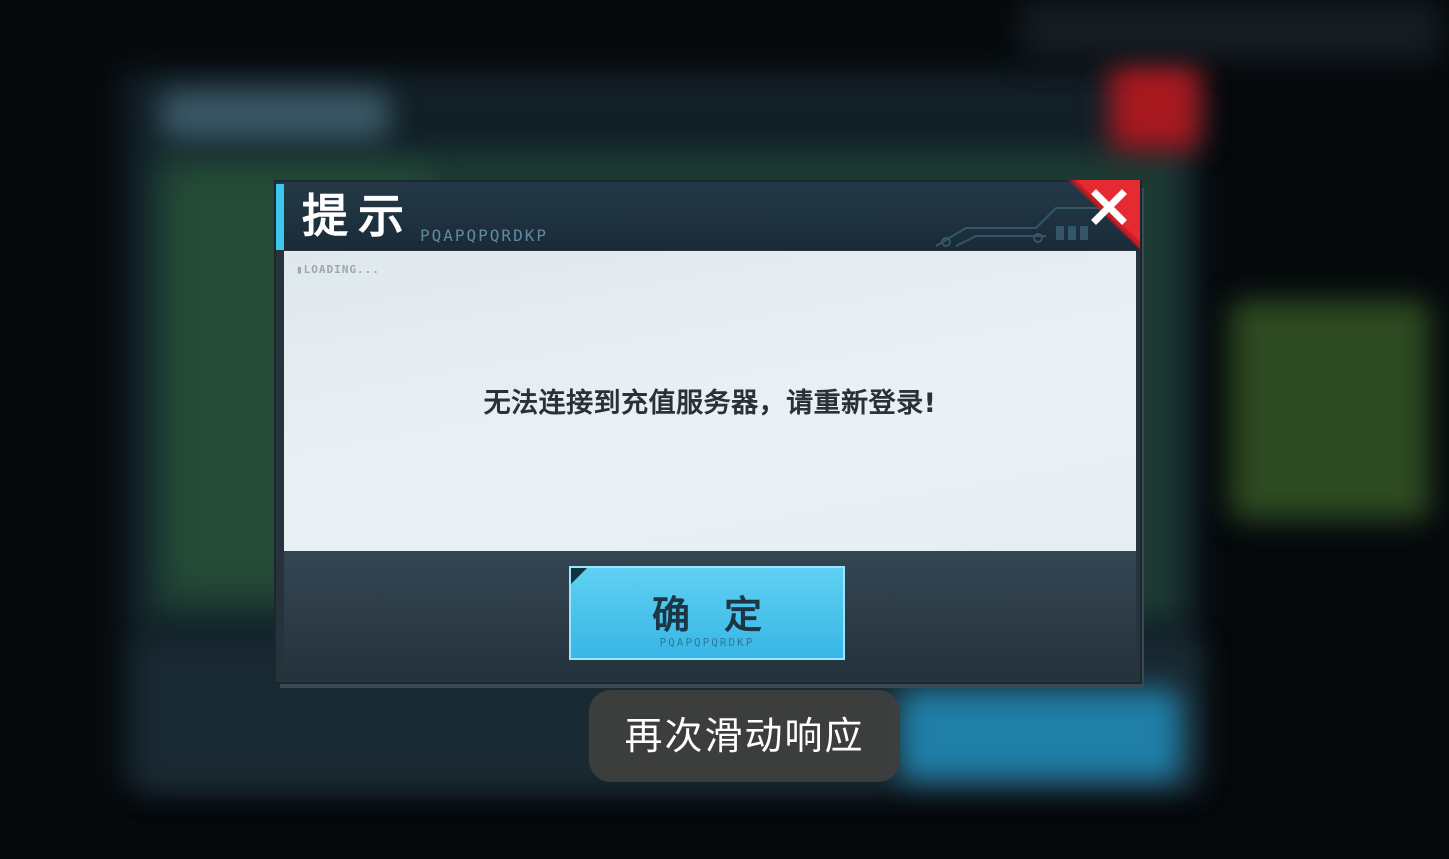 This screenshot has height=859, width=1449. I want to click on dialog-footer: 确定 PQAPQPQRDKP, so click(710, 615).